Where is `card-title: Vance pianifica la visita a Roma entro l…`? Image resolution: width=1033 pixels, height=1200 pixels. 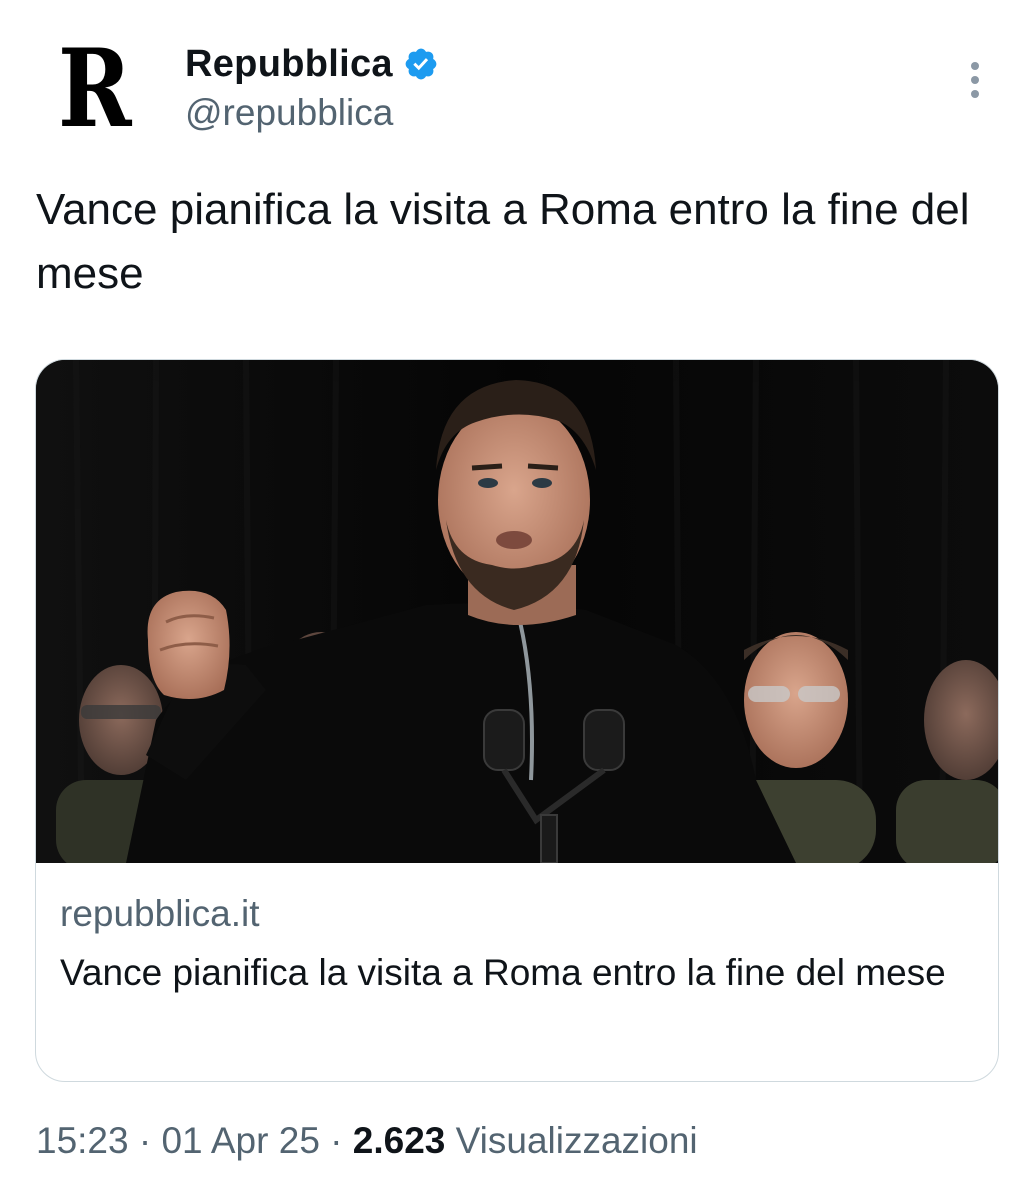
card-title: Vance pianifica la visita a Roma entro l… is located at coordinates (510, 973).